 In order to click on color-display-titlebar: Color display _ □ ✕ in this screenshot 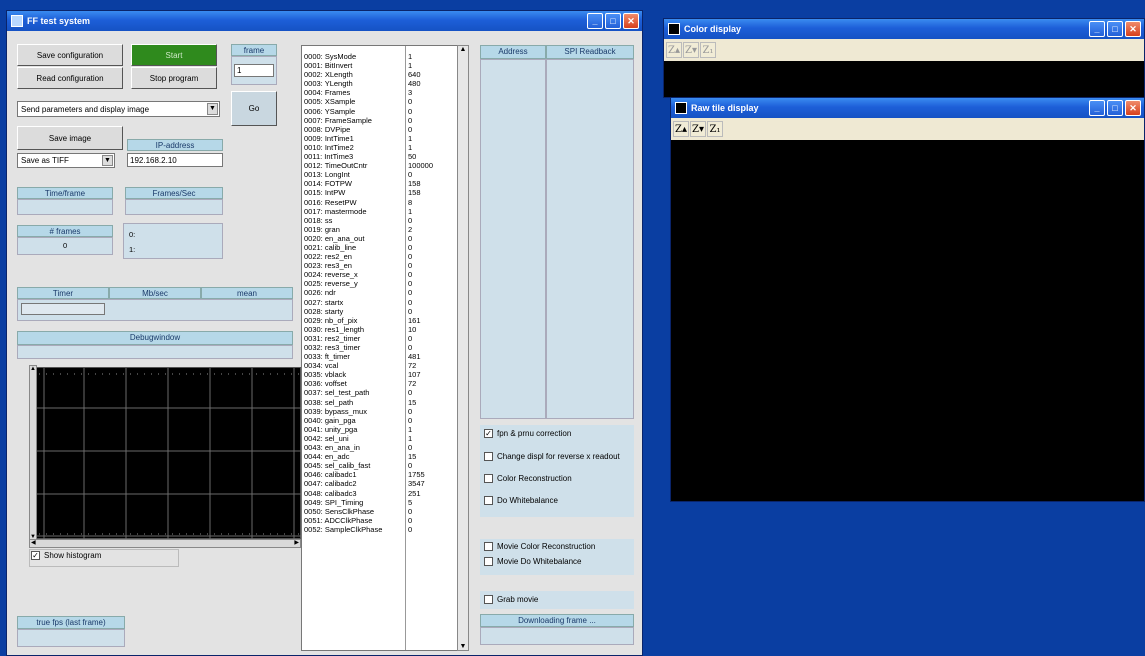, I will do `click(904, 29)`.